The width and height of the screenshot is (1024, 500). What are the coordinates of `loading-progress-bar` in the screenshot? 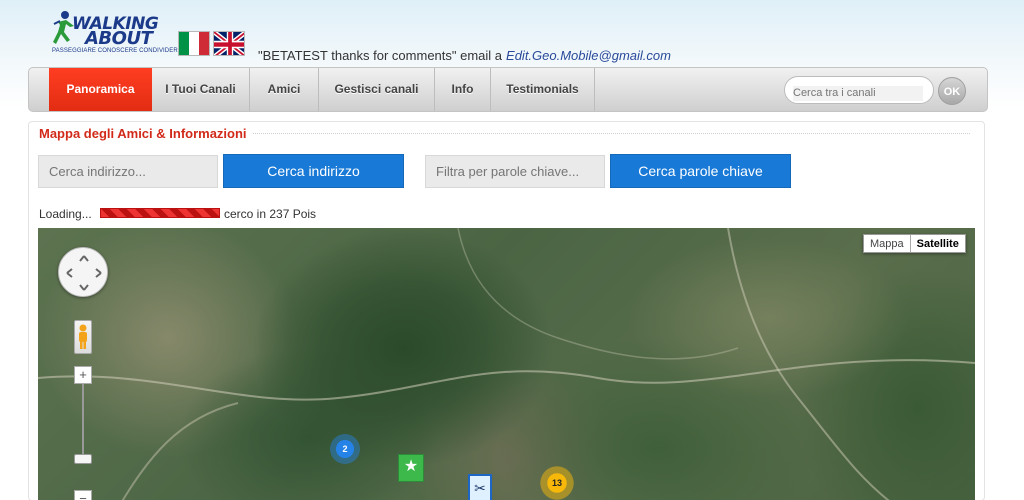 It's located at (160, 213).